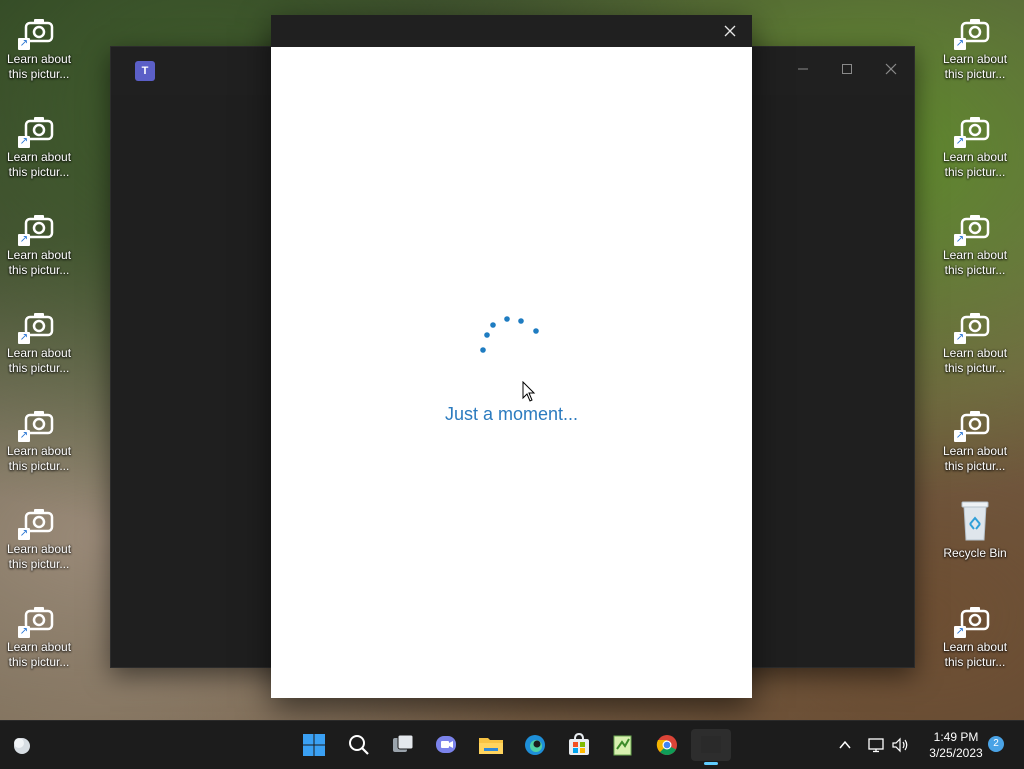  I want to click on chevron-up-icon, so click(845, 744).